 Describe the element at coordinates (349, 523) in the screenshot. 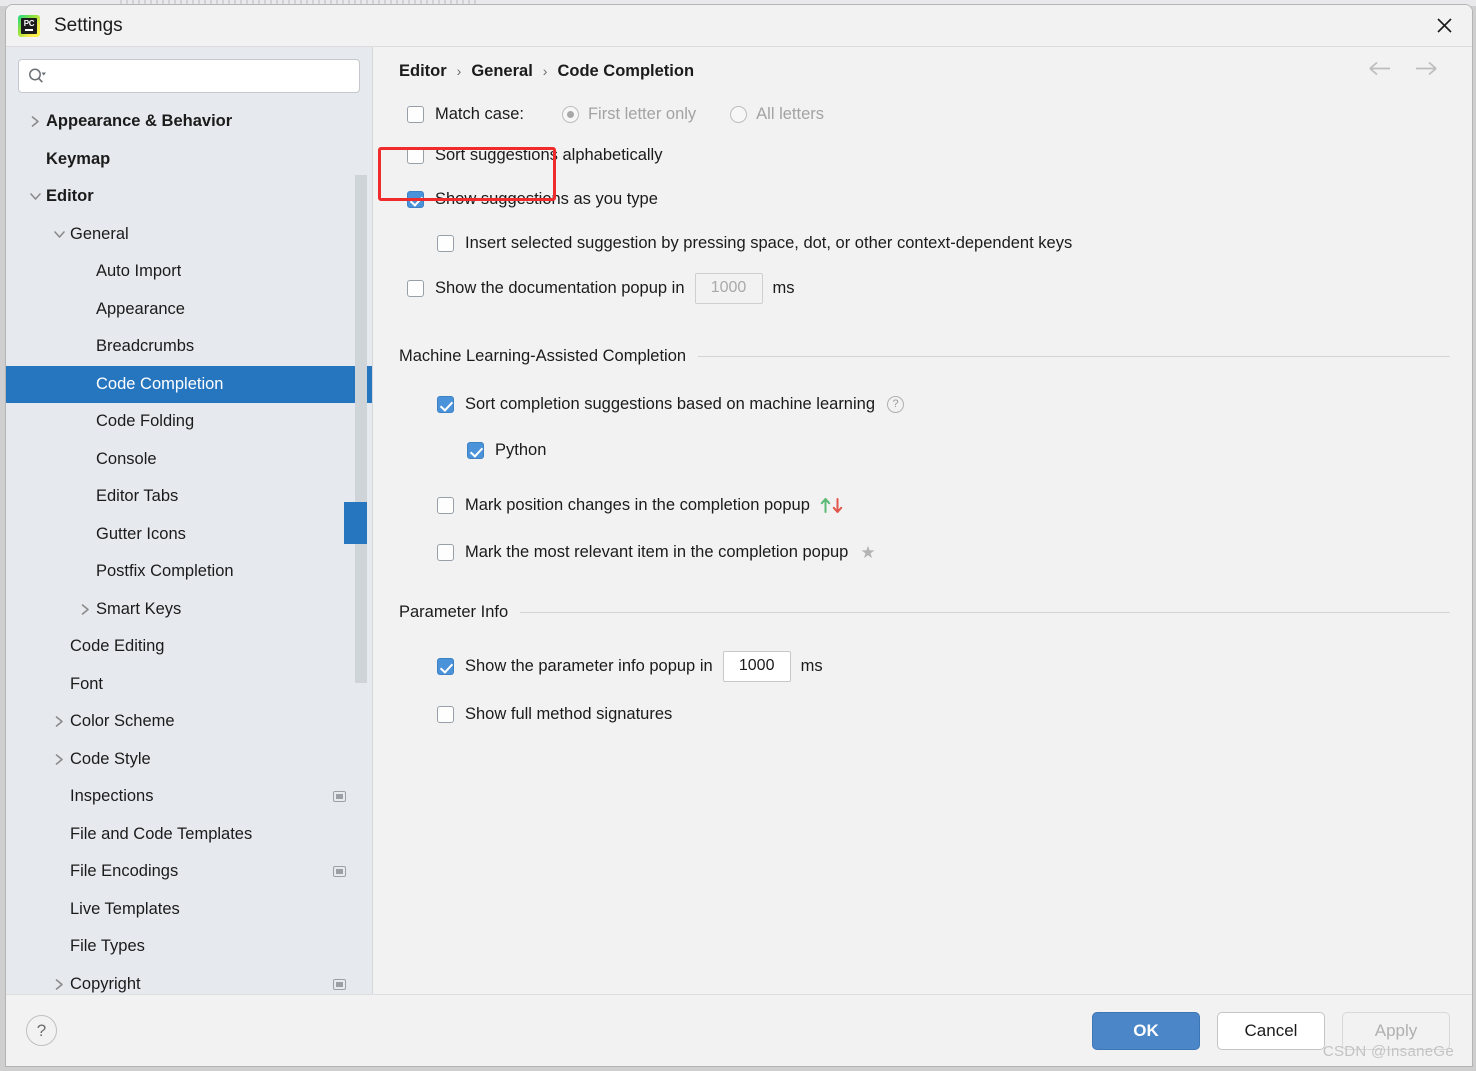

I see `sidebar-scroll-marker` at that location.